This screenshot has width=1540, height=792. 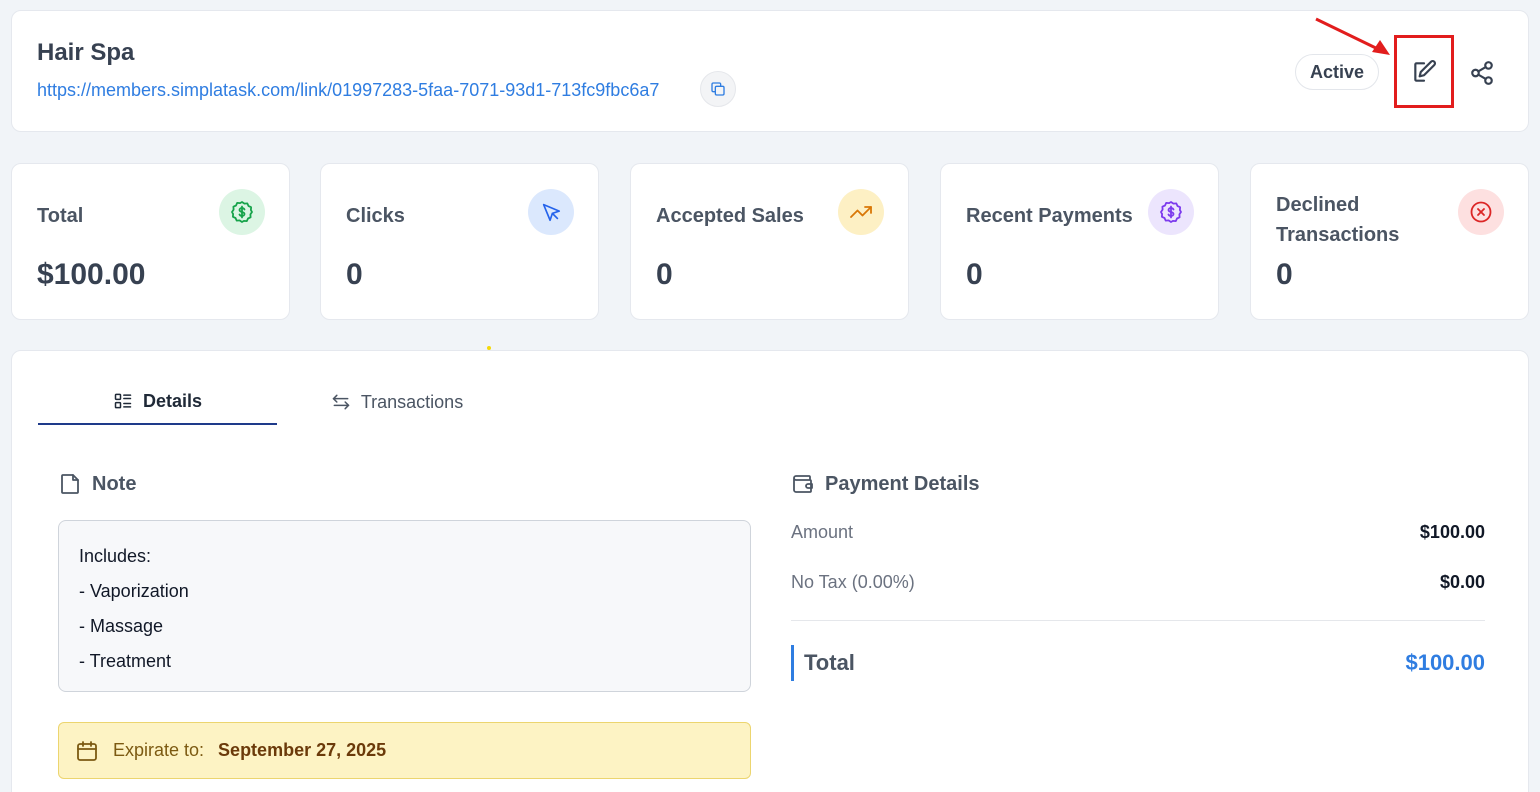 I want to click on stat-card-declined-transactions: Declined Transactions 0, so click(x=1389, y=241).